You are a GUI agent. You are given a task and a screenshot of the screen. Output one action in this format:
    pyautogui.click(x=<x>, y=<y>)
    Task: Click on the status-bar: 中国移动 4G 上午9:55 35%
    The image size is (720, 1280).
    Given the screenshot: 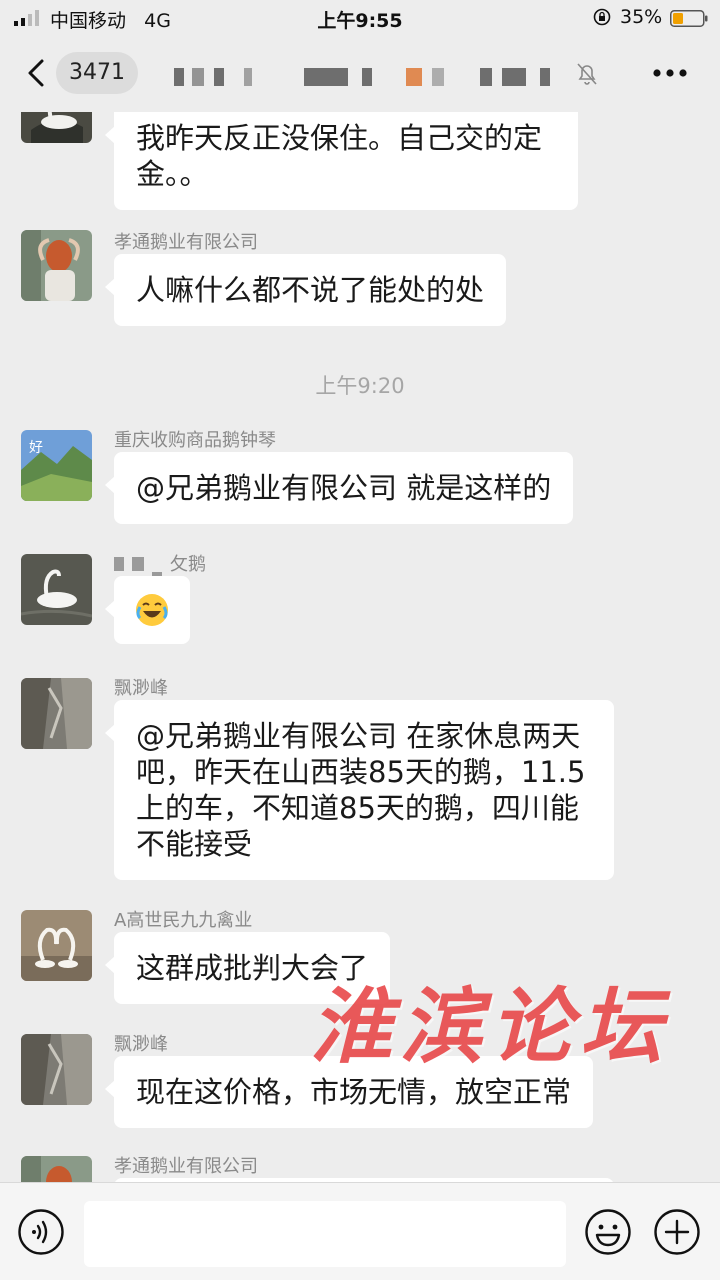 What is the action you would take?
    pyautogui.click(x=360, y=18)
    